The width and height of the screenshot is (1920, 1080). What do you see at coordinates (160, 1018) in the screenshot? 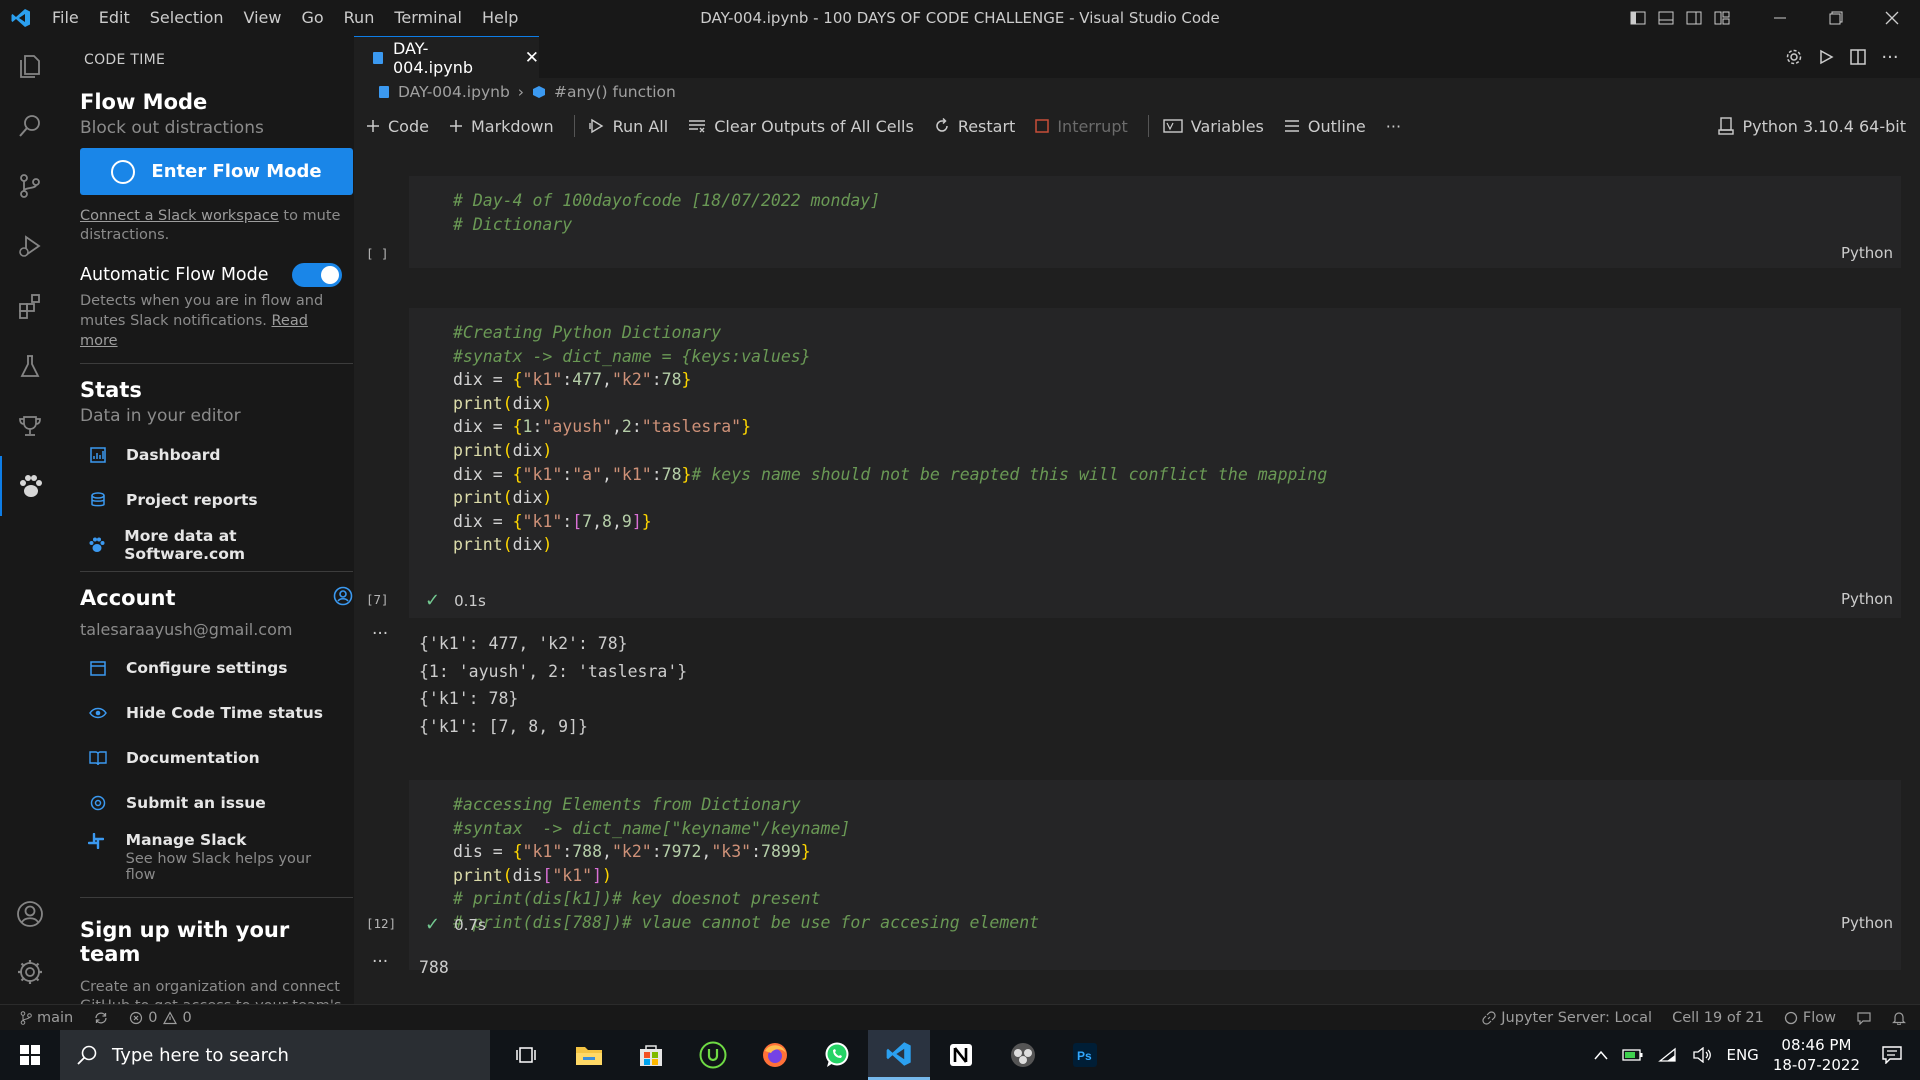
I see `problems-status: 0 0` at bounding box center [160, 1018].